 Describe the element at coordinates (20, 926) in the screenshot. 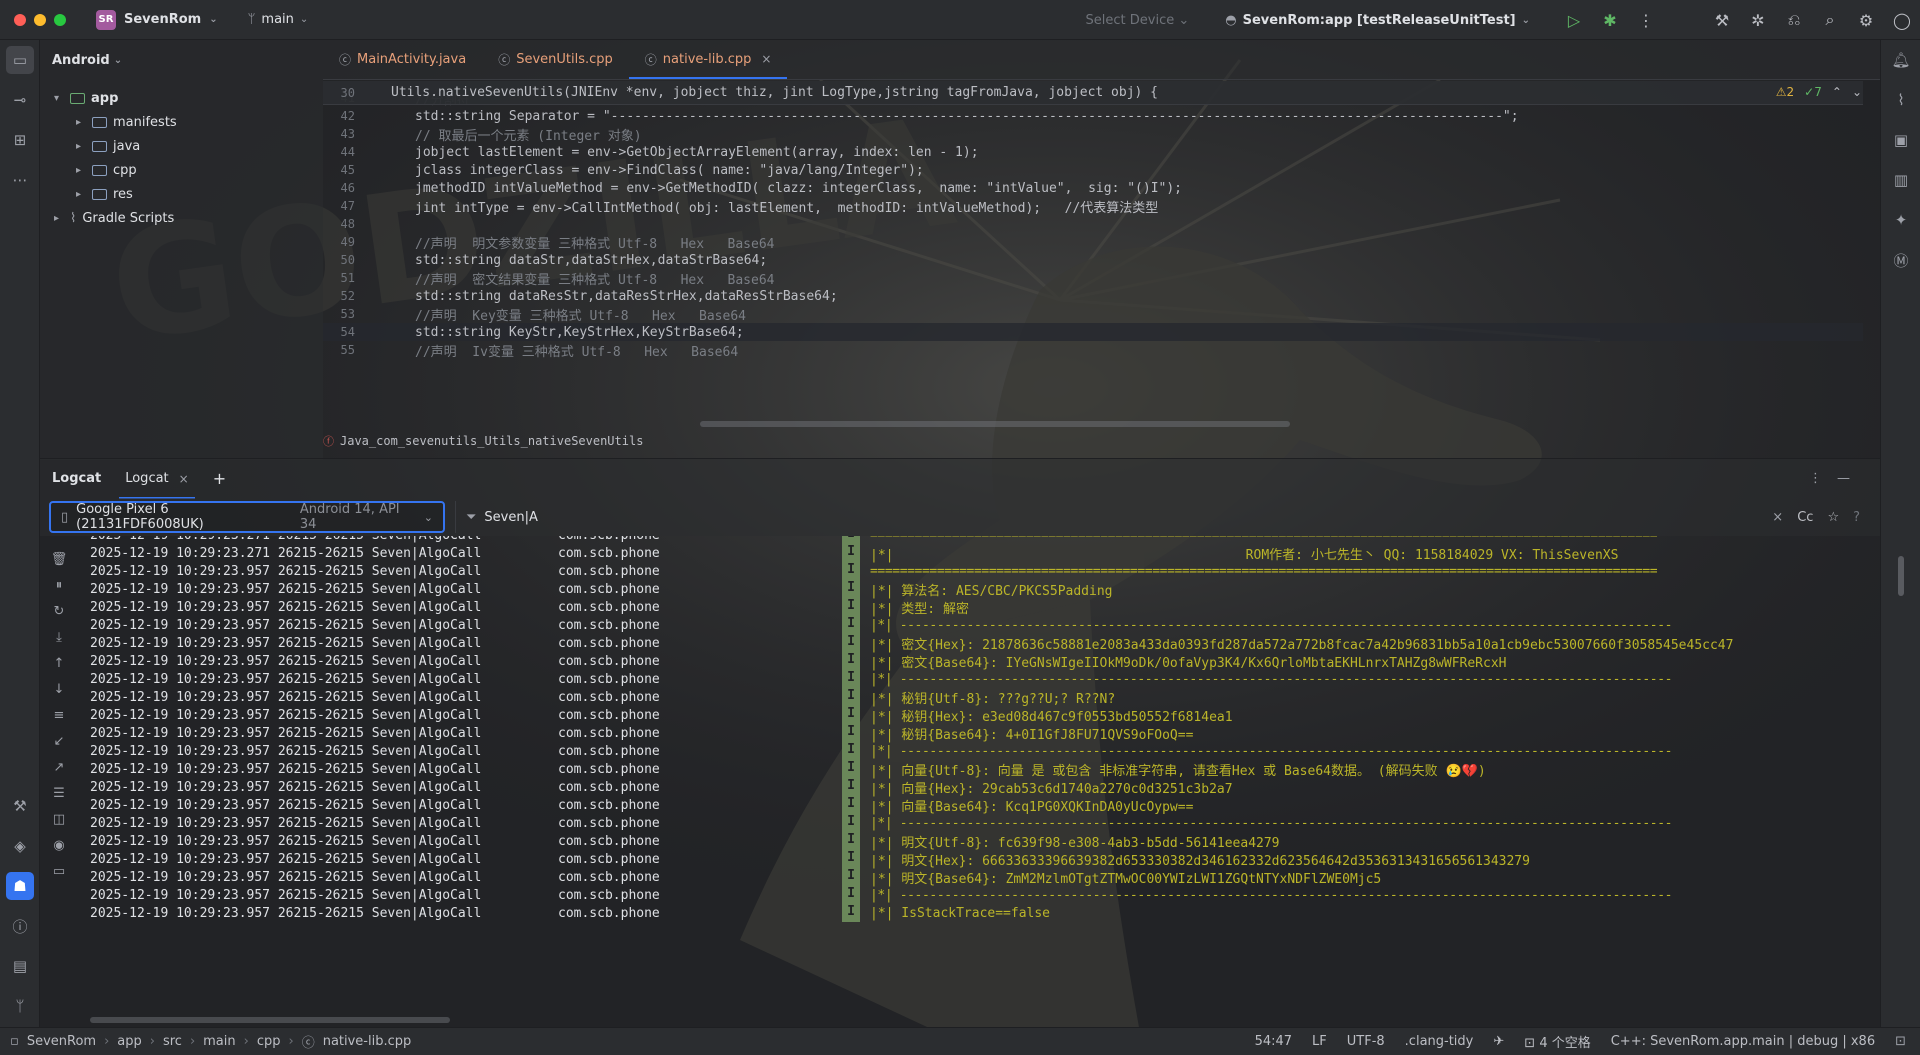

I see `problems-icon: ⓘ` at that location.